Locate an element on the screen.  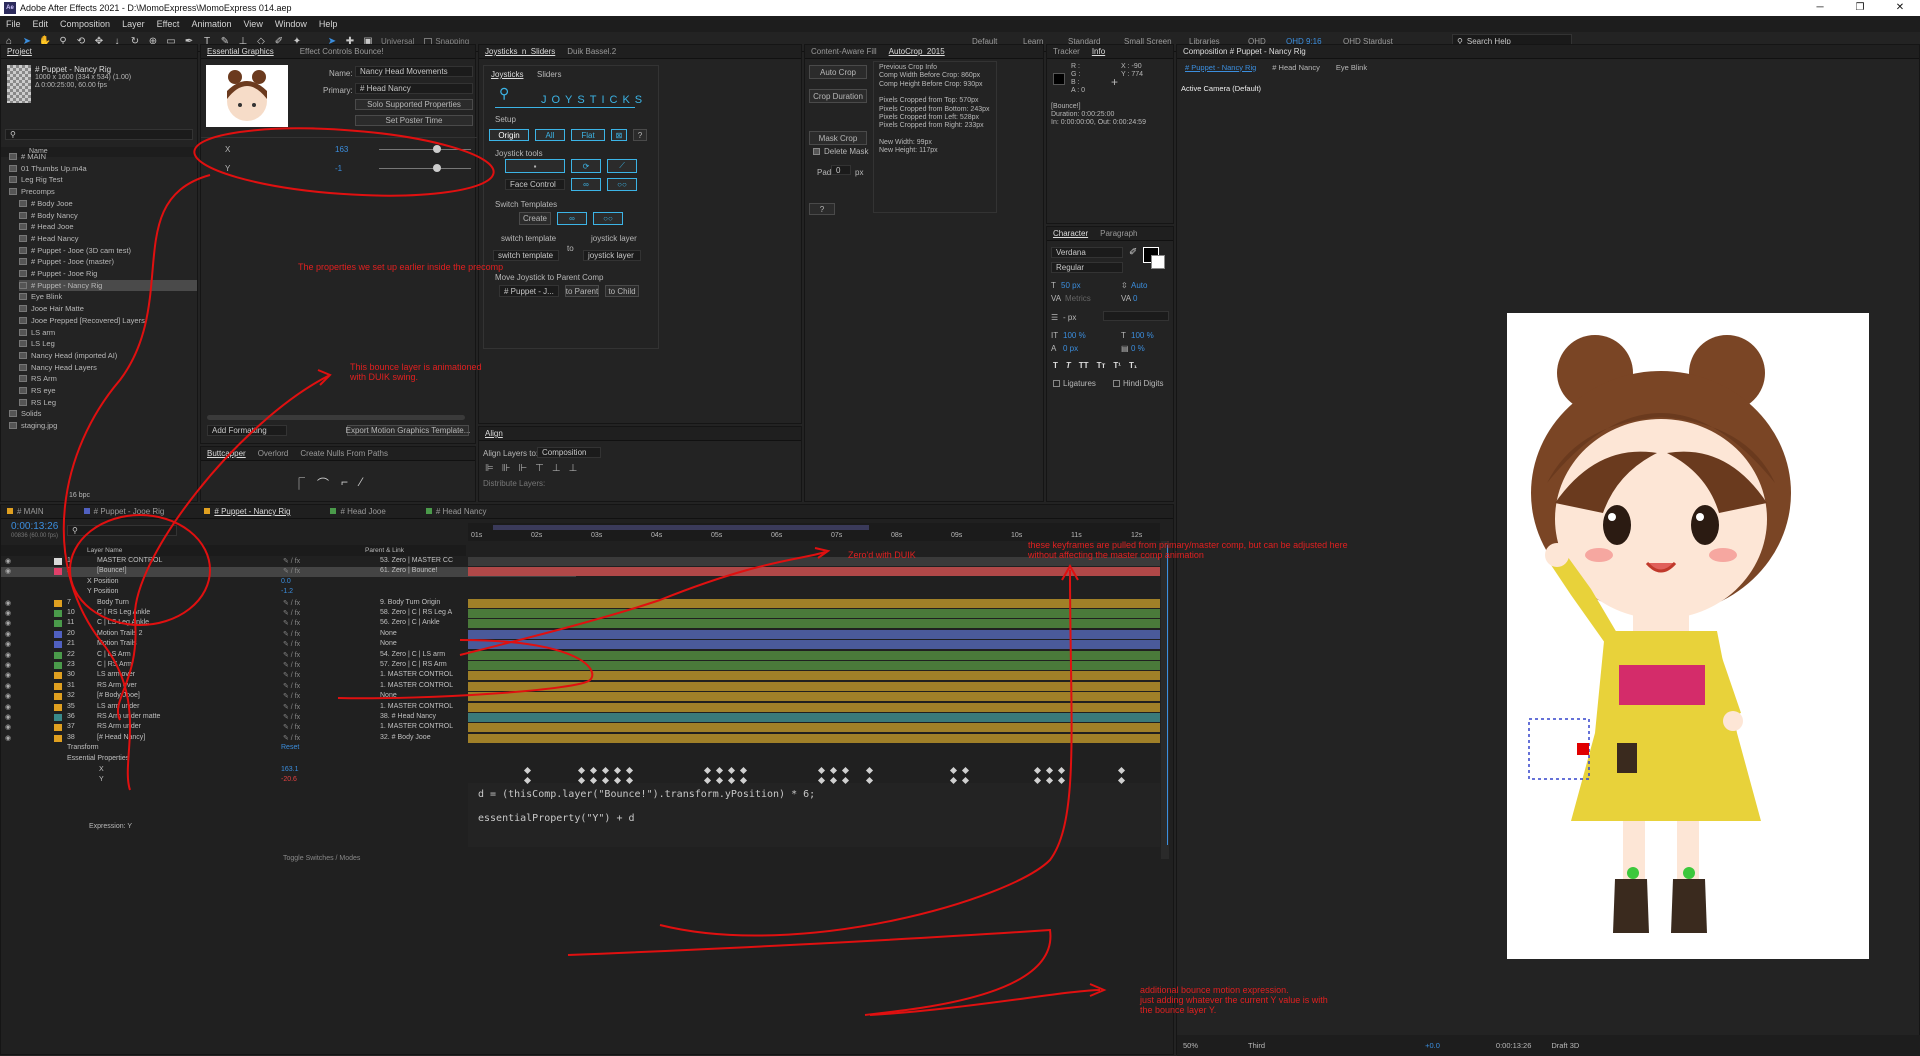
y-slider is located at coordinates (425, 168).